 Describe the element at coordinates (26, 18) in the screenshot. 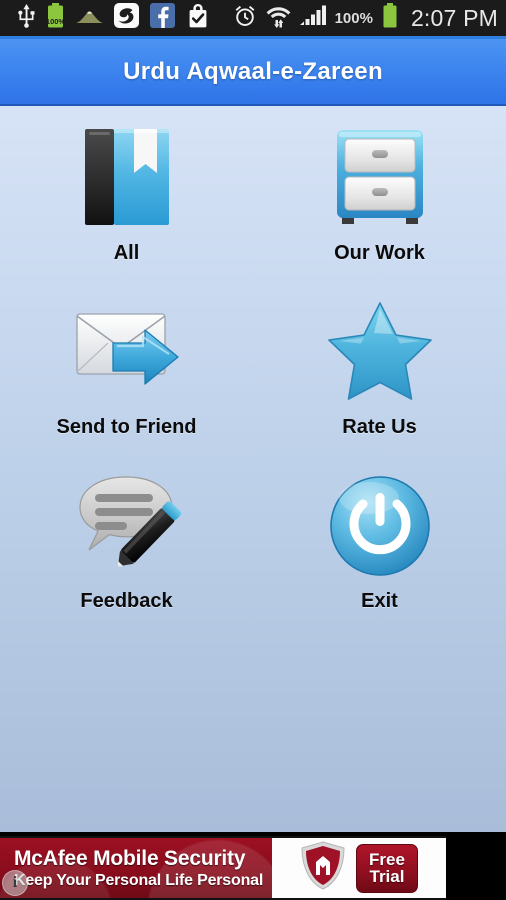

I see `usb-icon` at that location.